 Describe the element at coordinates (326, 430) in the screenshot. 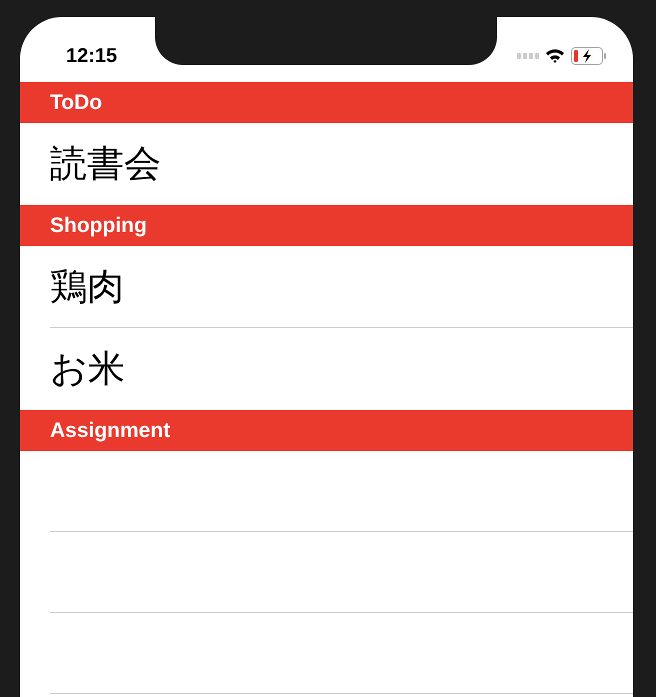

I see `section-header: Assignment` at that location.